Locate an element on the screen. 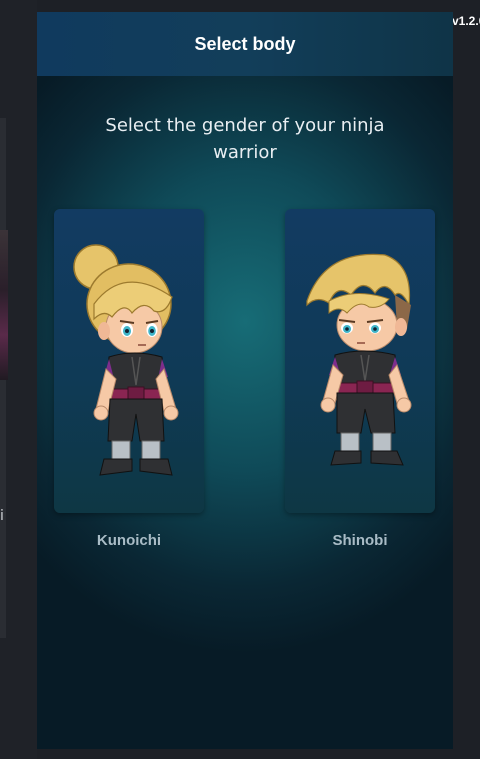 This screenshot has width=480, height=759. female-ninja-avatar-icon is located at coordinates (126, 360).